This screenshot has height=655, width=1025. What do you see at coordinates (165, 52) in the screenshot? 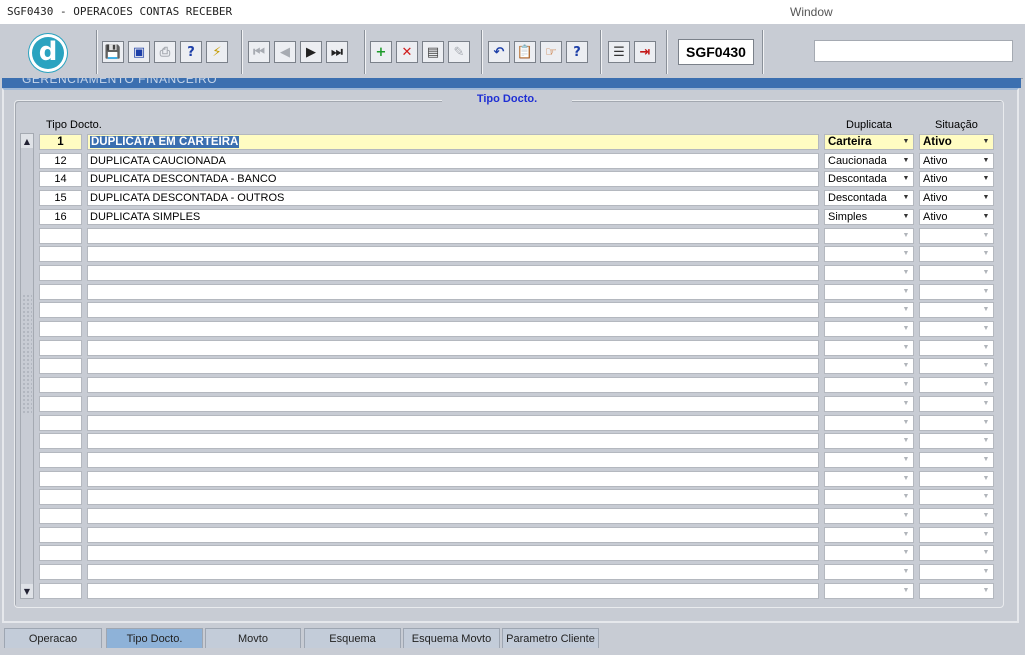
I see `print-button: ⎙` at bounding box center [165, 52].